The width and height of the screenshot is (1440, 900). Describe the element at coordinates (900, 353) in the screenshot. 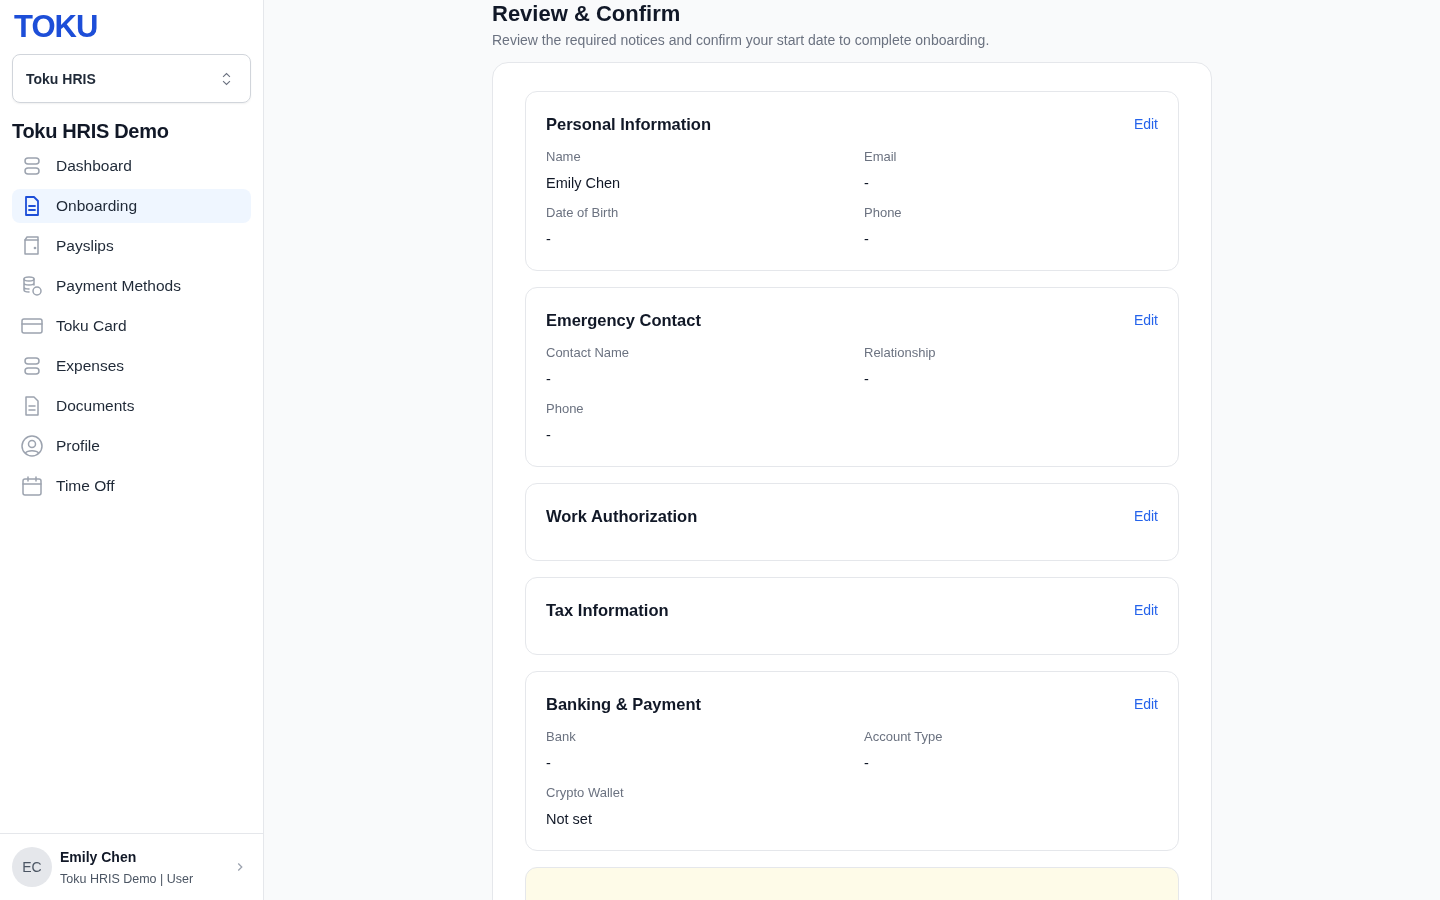

I see `field-label: Relationship` at that location.